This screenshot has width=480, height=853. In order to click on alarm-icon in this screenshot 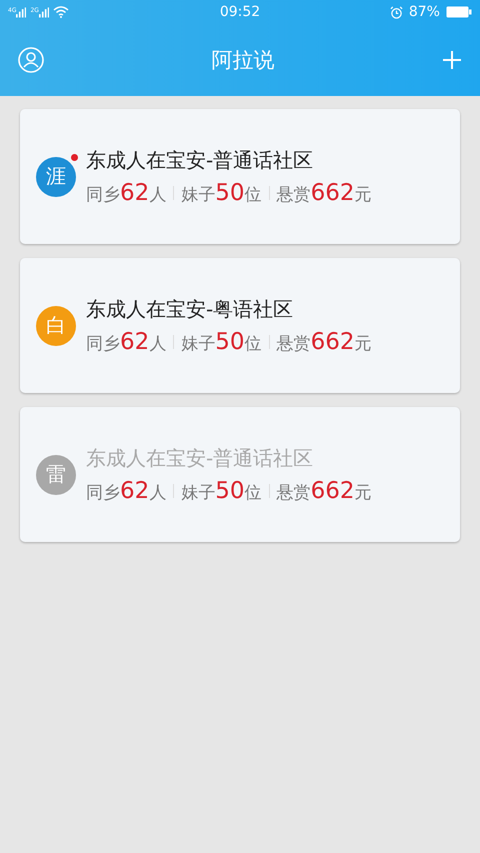, I will do `click(396, 12)`.